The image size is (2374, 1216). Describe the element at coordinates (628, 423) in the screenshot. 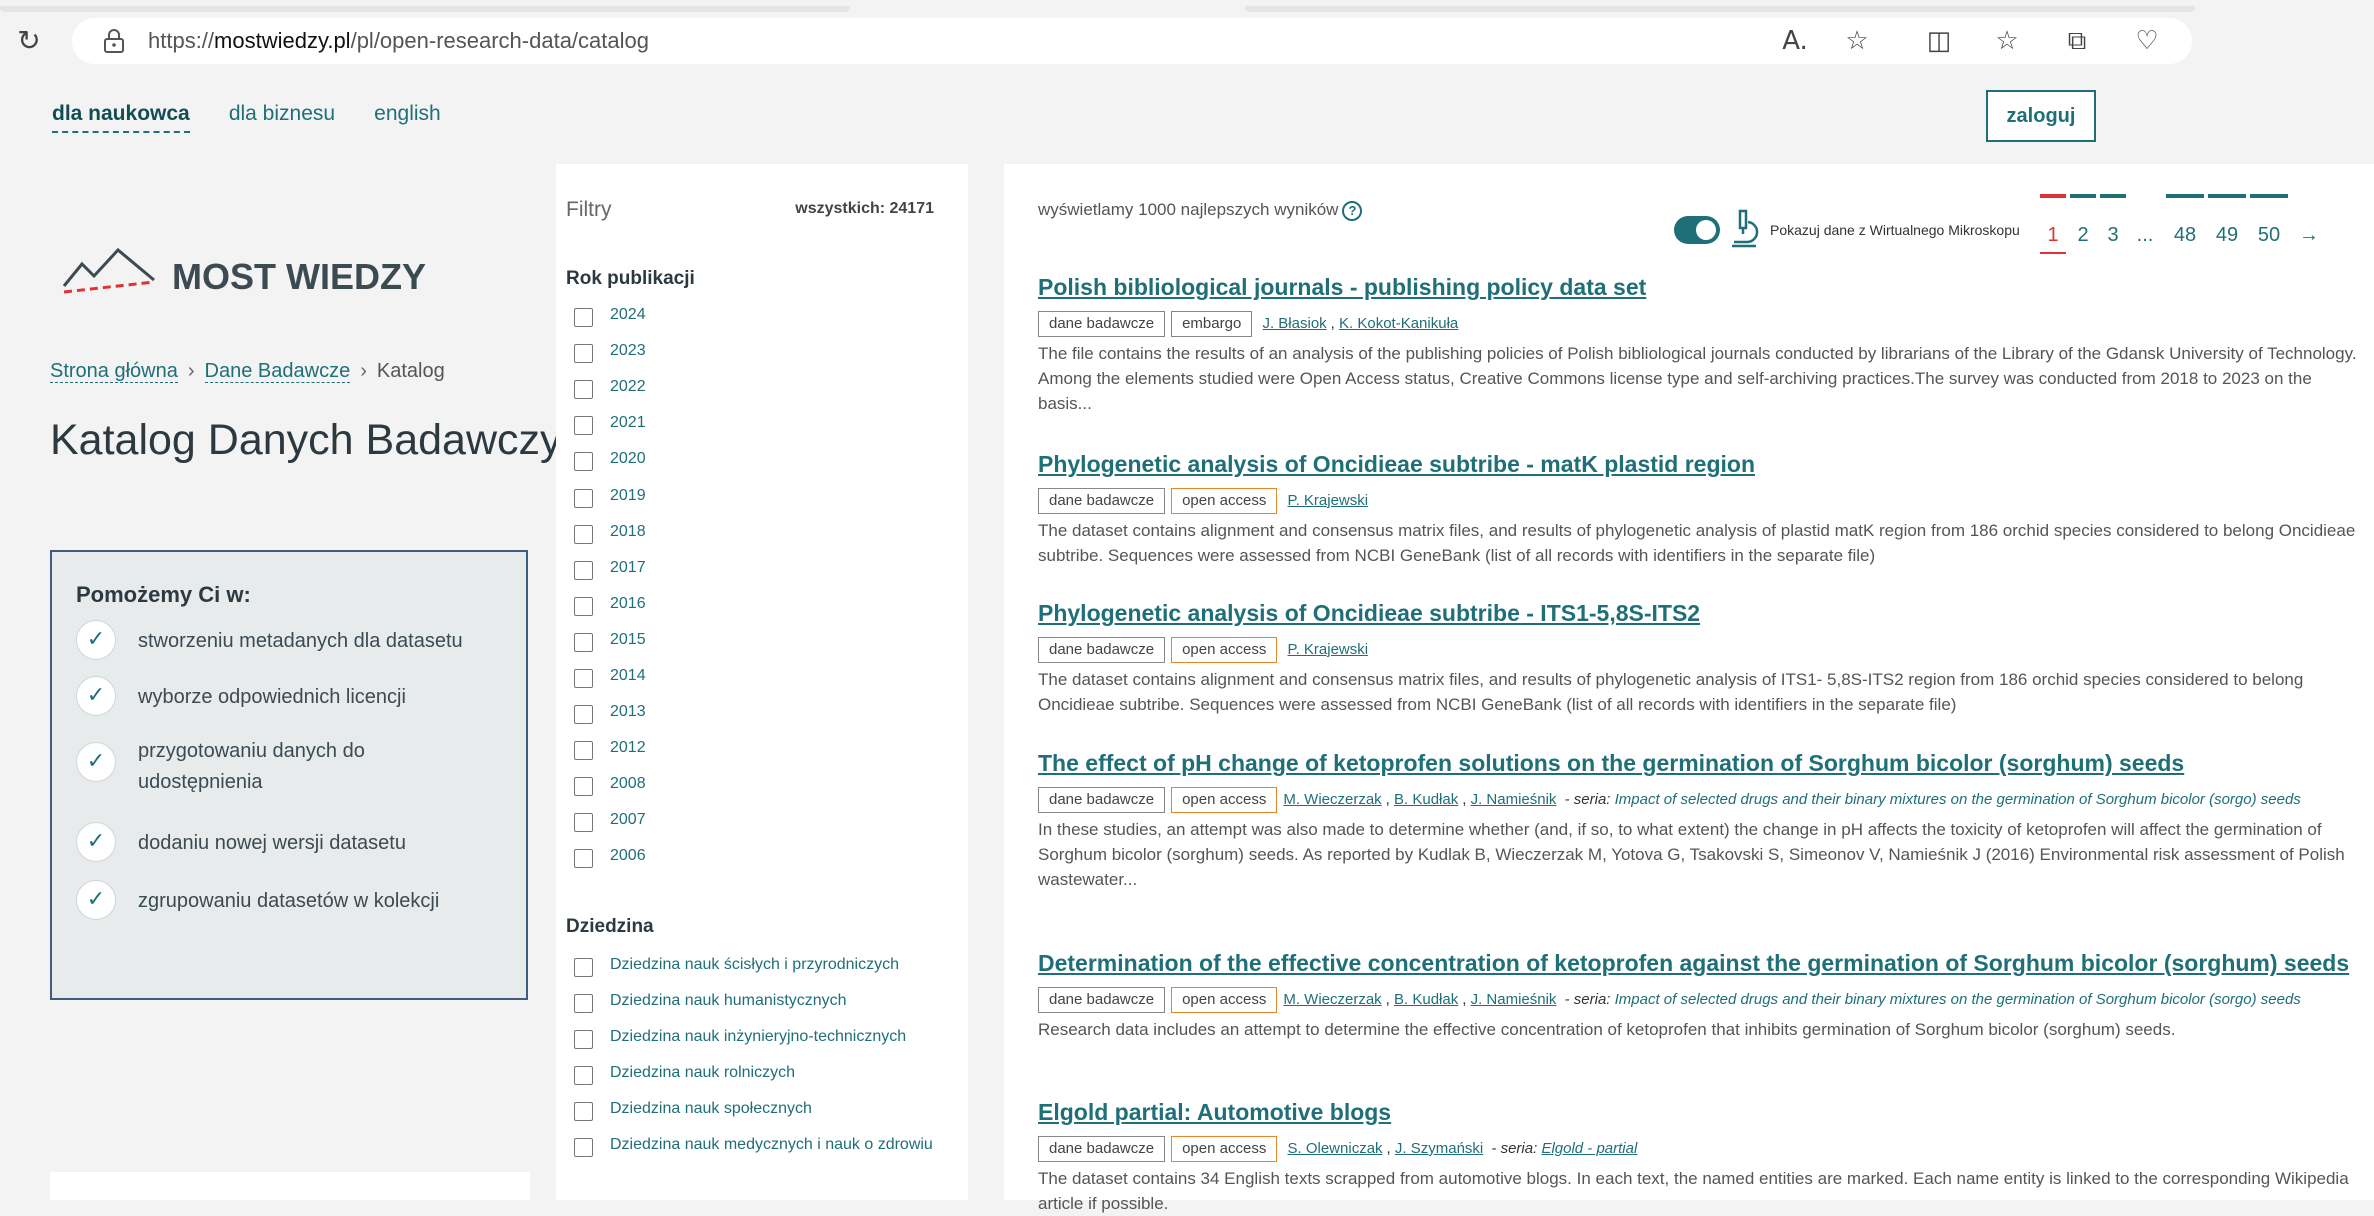

I see `year-label: 2021` at that location.